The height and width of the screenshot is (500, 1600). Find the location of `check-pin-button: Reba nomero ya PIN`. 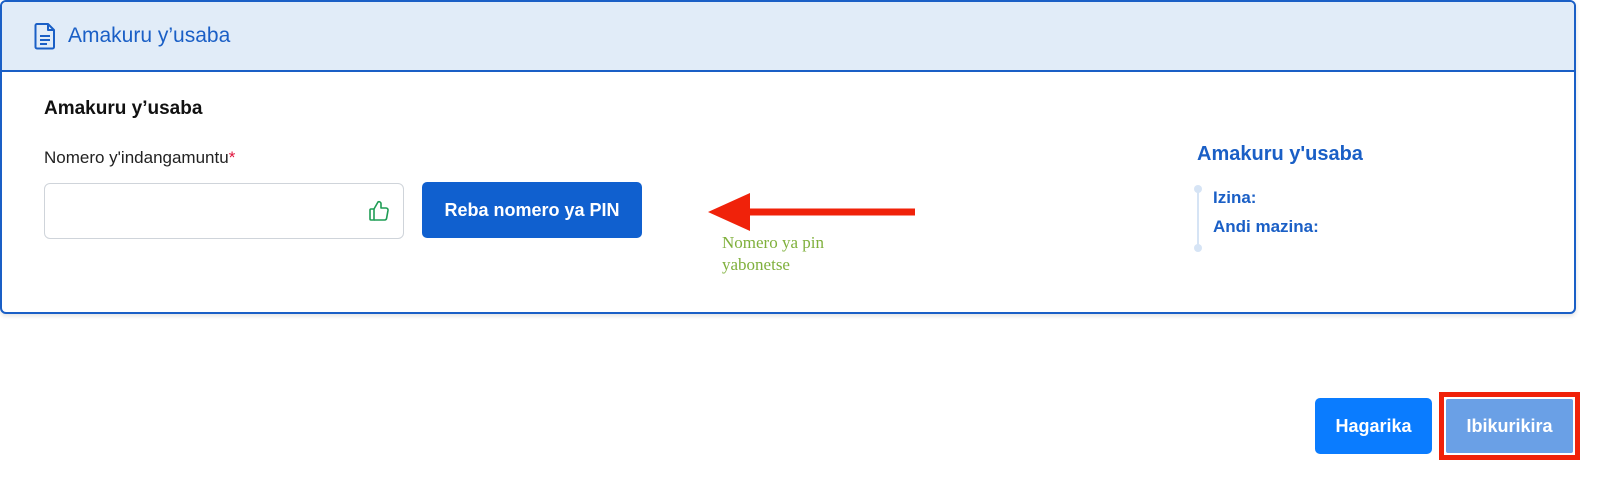

check-pin-button: Reba nomero ya PIN is located at coordinates (532, 210).